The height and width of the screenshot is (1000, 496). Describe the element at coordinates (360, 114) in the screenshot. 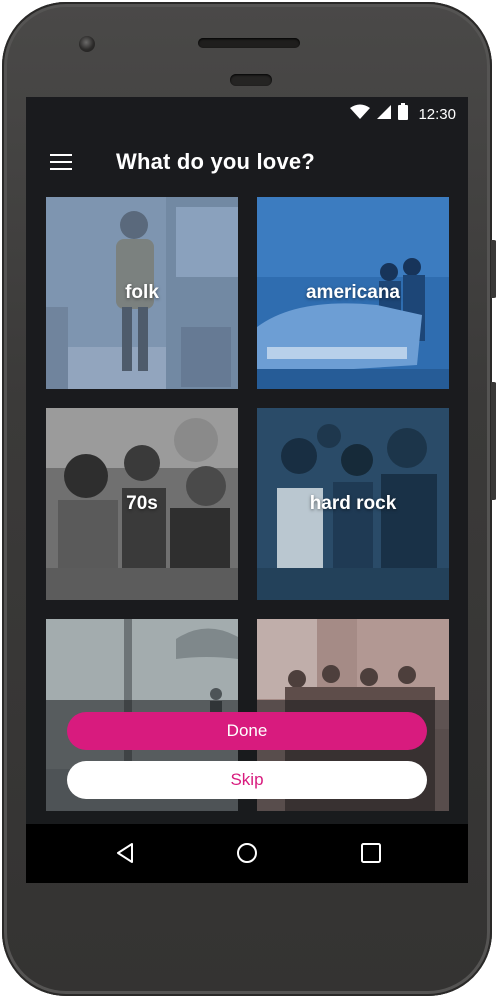

I see `wifi-icon` at that location.